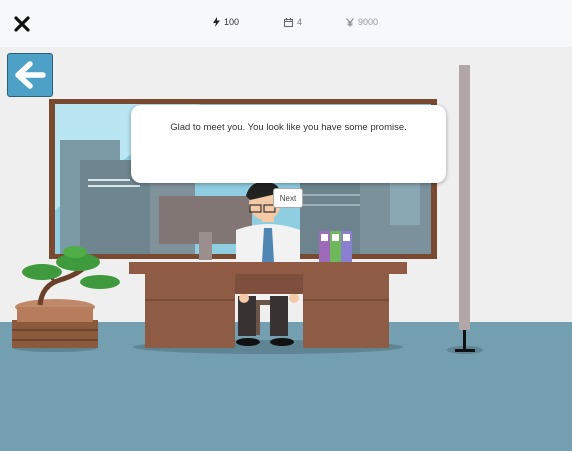 This screenshot has height=451, width=572. Describe the element at coordinates (300, 22) in the screenshot. I see `days-value: 4` at that location.